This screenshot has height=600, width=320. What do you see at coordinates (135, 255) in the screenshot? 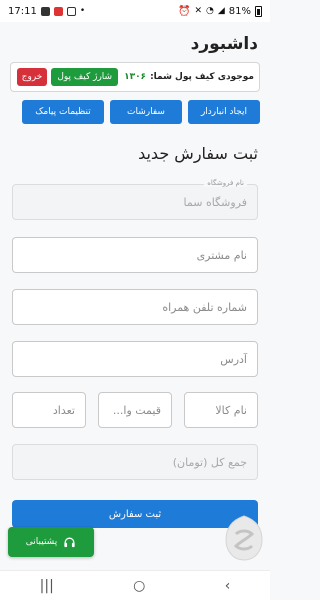
I see `customer-name-input: نام مشتری` at bounding box center [135, 255].